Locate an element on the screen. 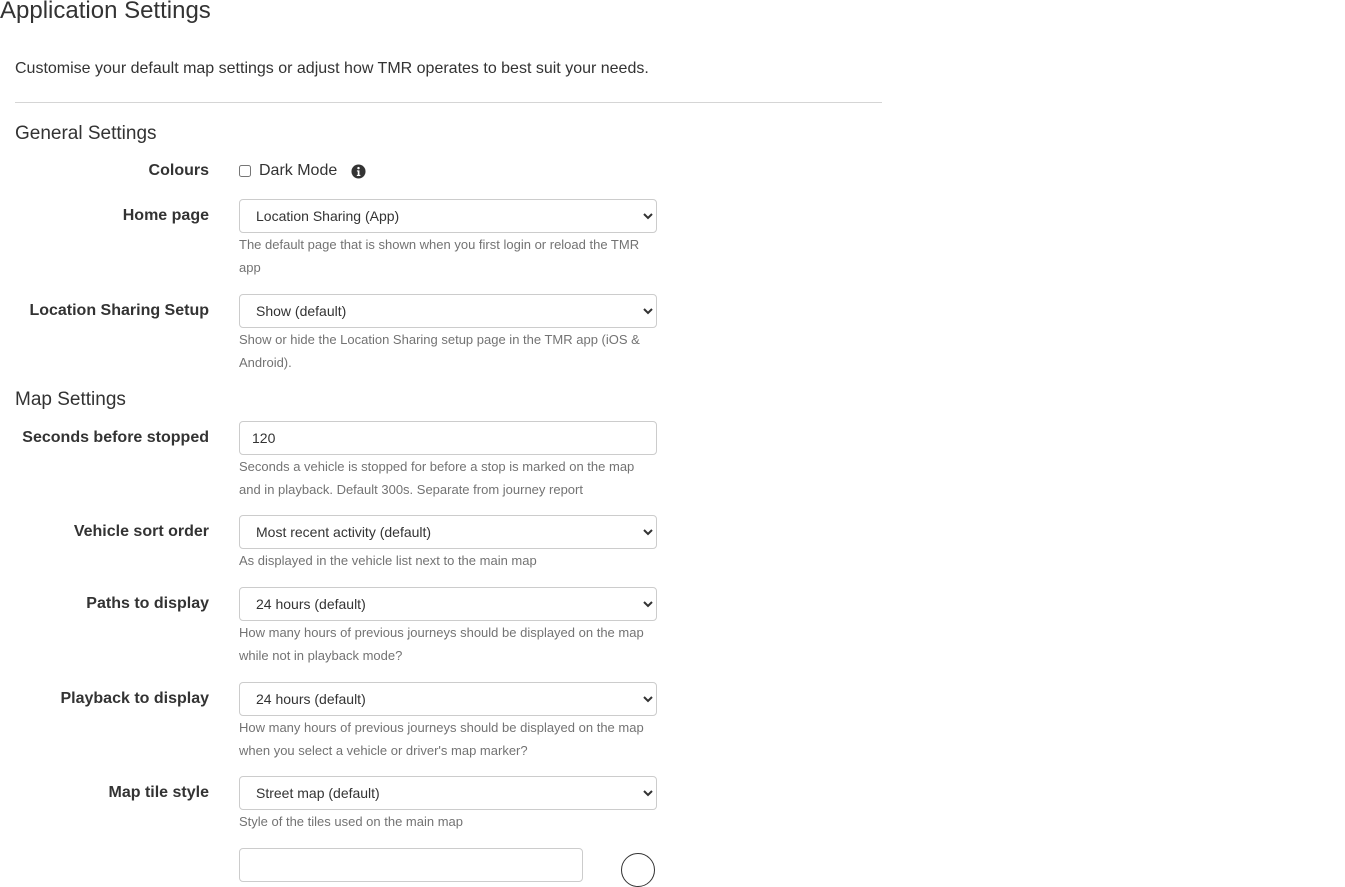  paths-label: Paths to display is located at coordinates (147, 603).